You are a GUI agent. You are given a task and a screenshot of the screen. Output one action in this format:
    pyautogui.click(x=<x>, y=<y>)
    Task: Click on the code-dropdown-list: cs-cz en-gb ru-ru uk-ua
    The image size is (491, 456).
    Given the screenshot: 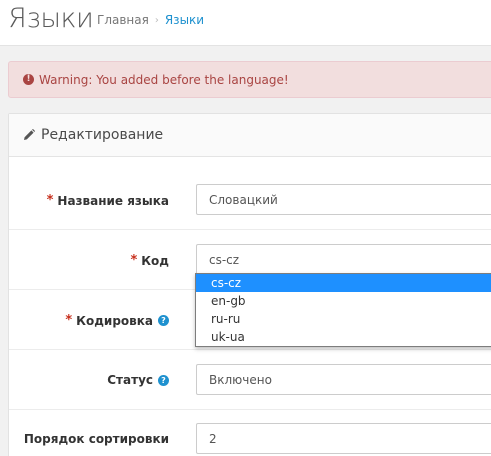 What is the action you would take?
    pyautogui.click(x=343, y=310)
    